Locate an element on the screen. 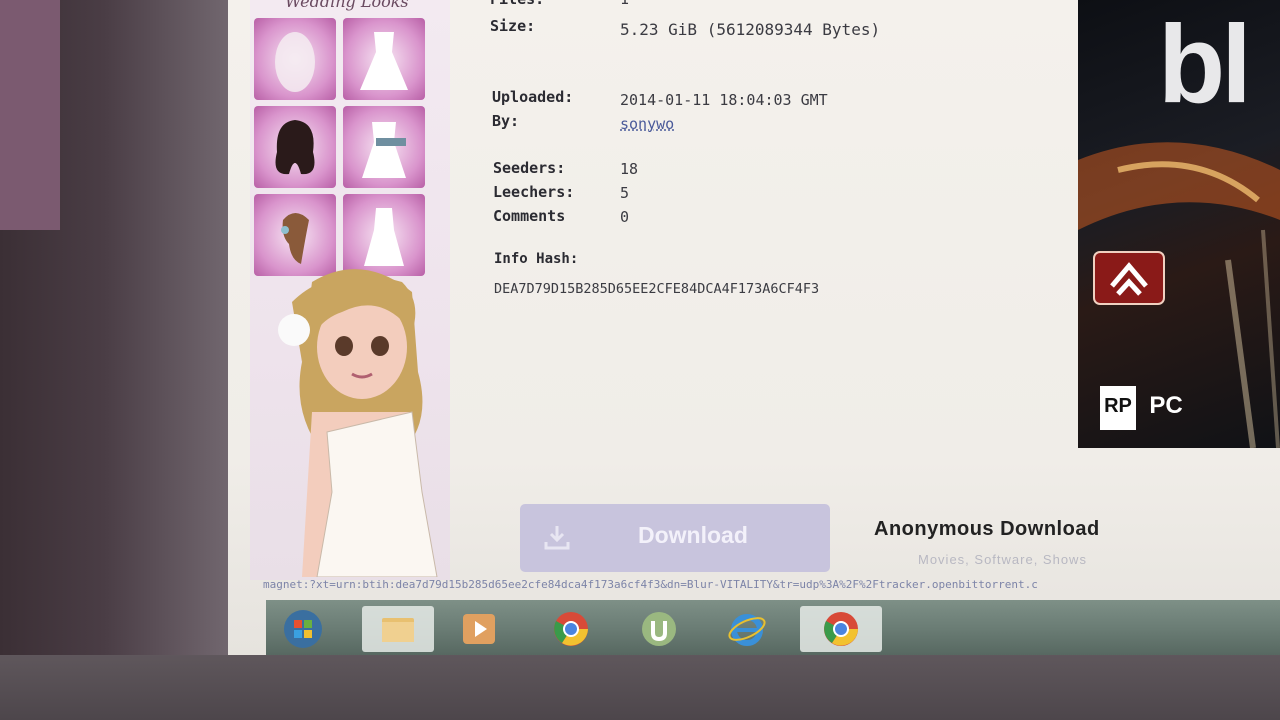 This screenshot has height=720, width=1280. media-player-icon is located at coordinates (479, 629).